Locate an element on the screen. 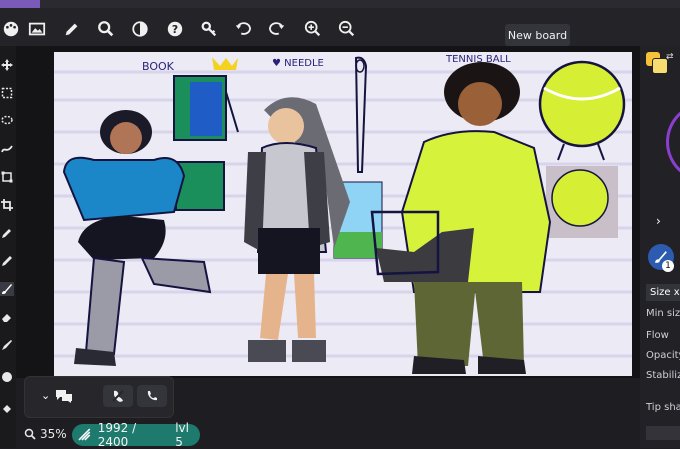  swap-colors-icon: ⇄ is located at coordinates (670, 58).